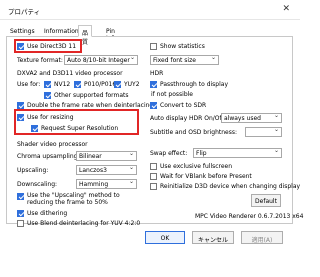  What do you see at coordinates (266, 200) in the screenshot?
I see `default-button: Default` at bounding box center [266, 200].